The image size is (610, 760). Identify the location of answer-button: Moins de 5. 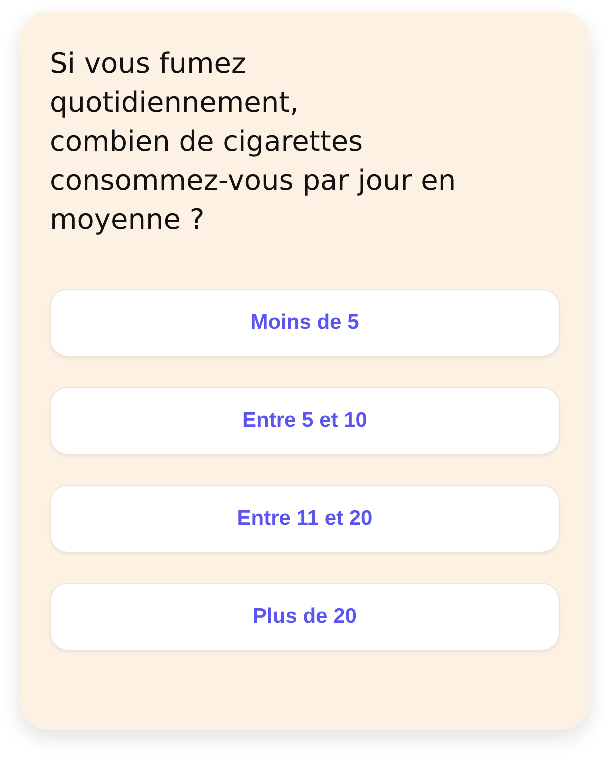
(305, 323).